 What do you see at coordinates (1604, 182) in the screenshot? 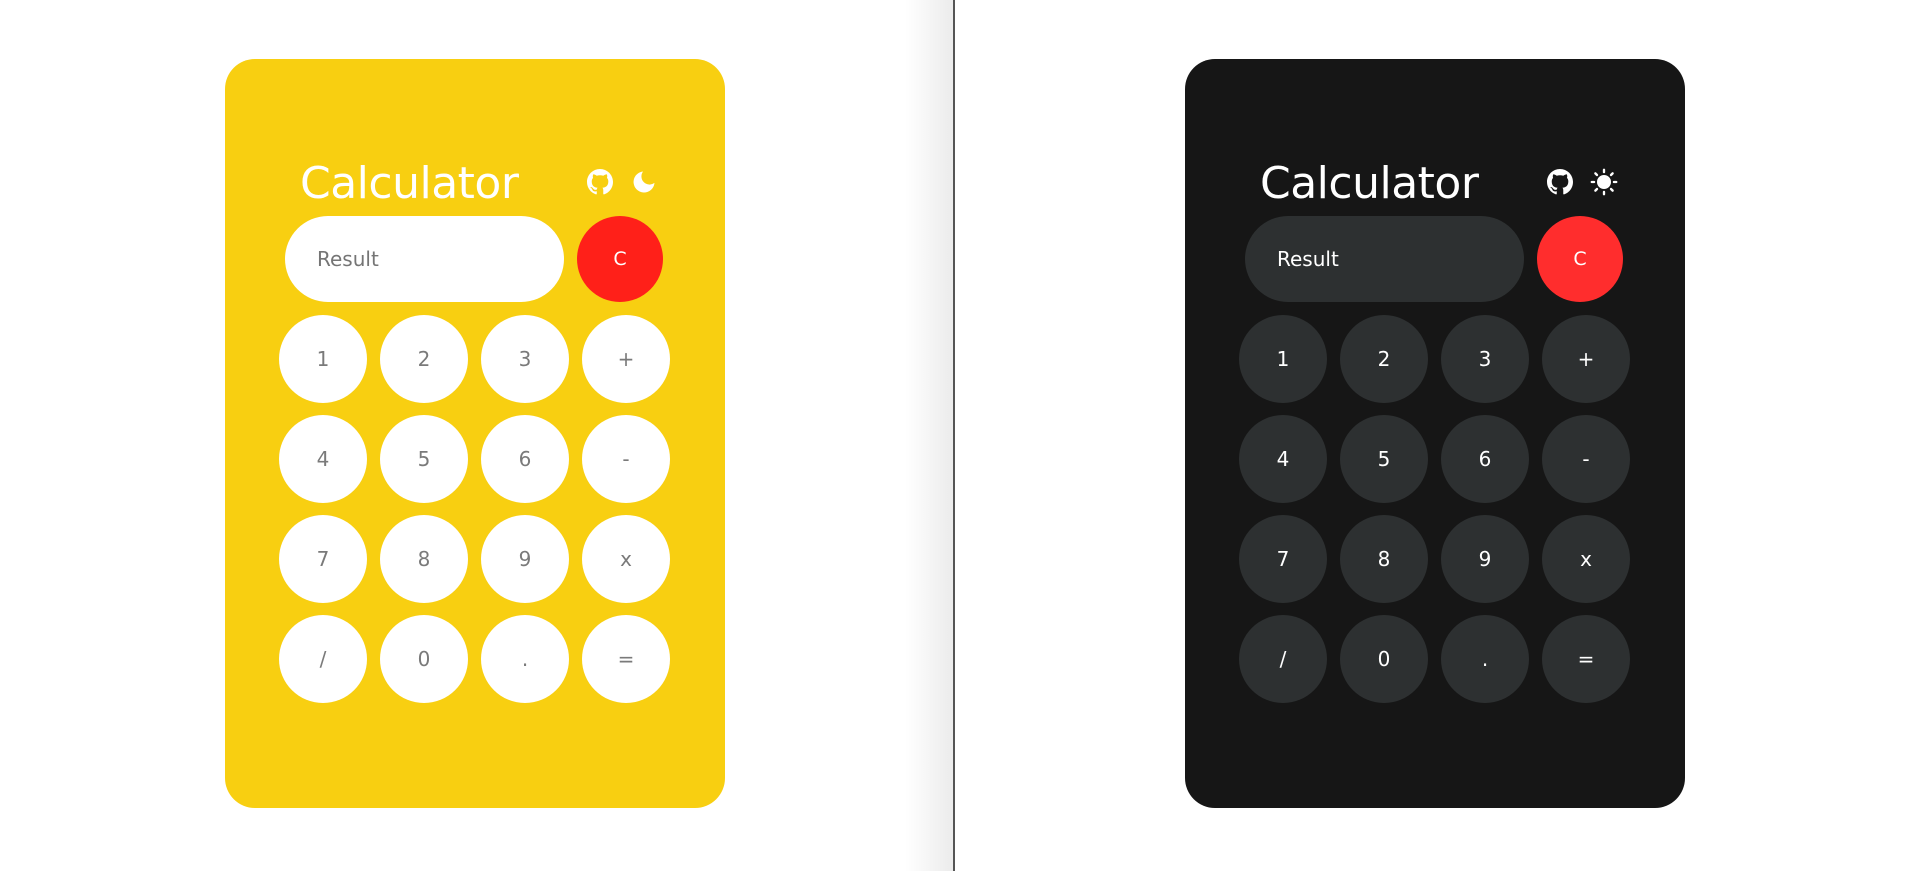
I see `sun-icon` at bounding box center [1604, 182].